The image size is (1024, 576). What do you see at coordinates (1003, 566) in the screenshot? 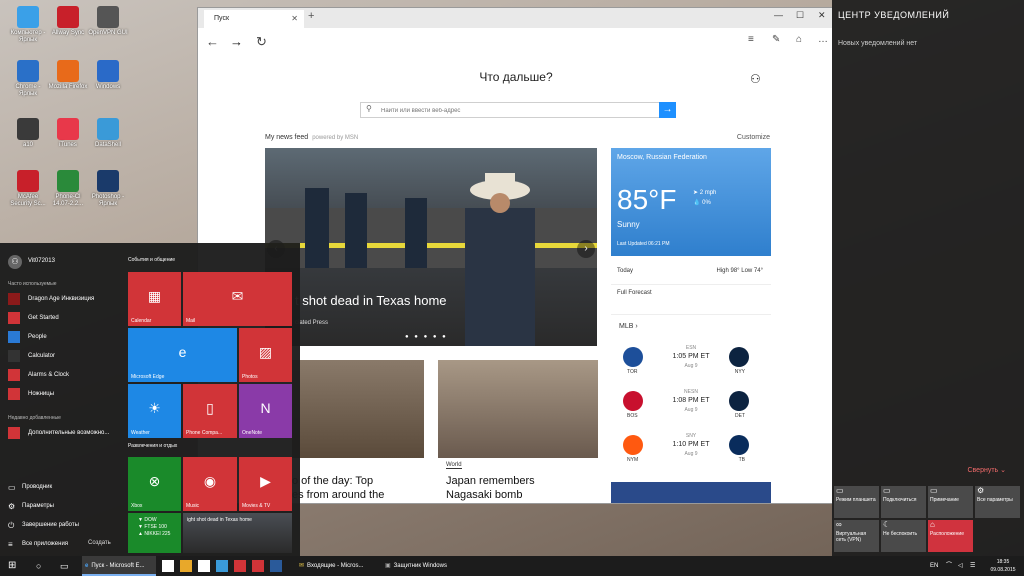
I see `clock: 18:35 09.08.2015` at bounding box center [1003, 566].